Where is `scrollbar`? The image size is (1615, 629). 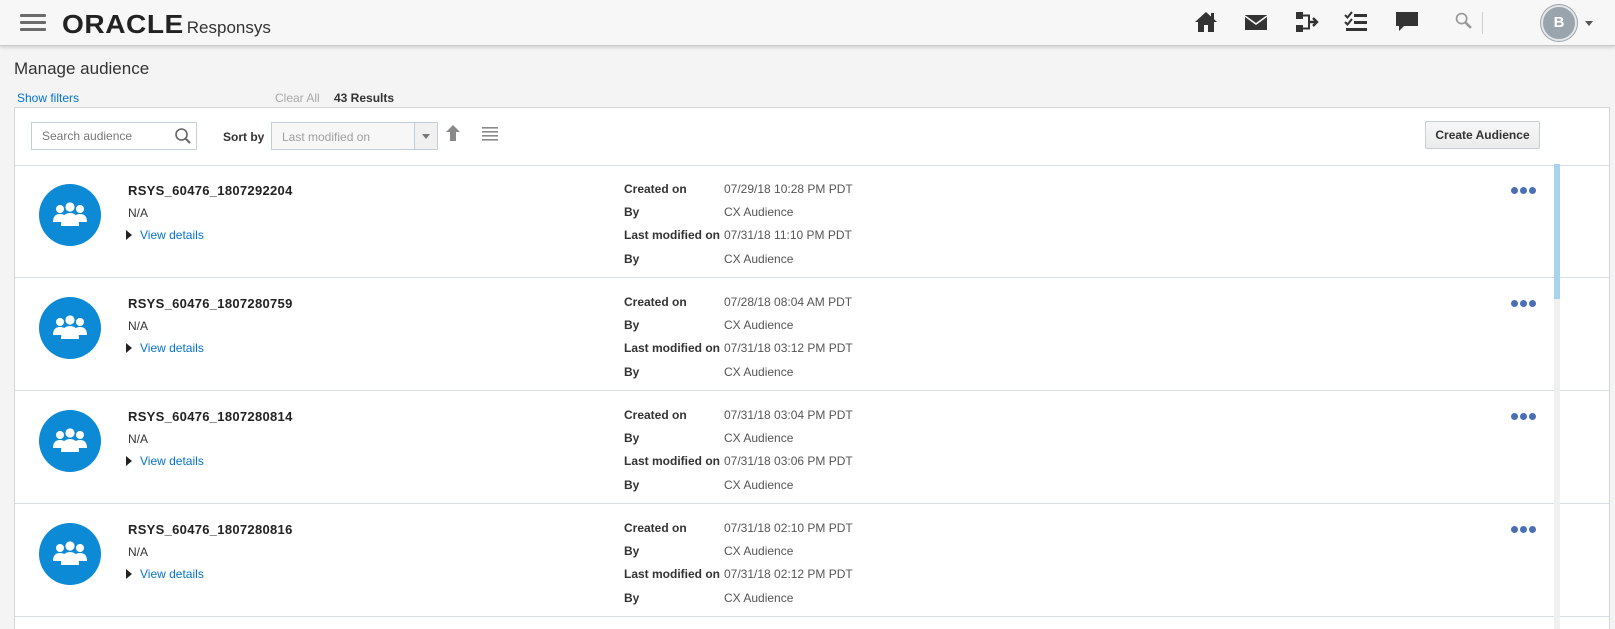 scrollbar is located at coordinates (1557, 396).